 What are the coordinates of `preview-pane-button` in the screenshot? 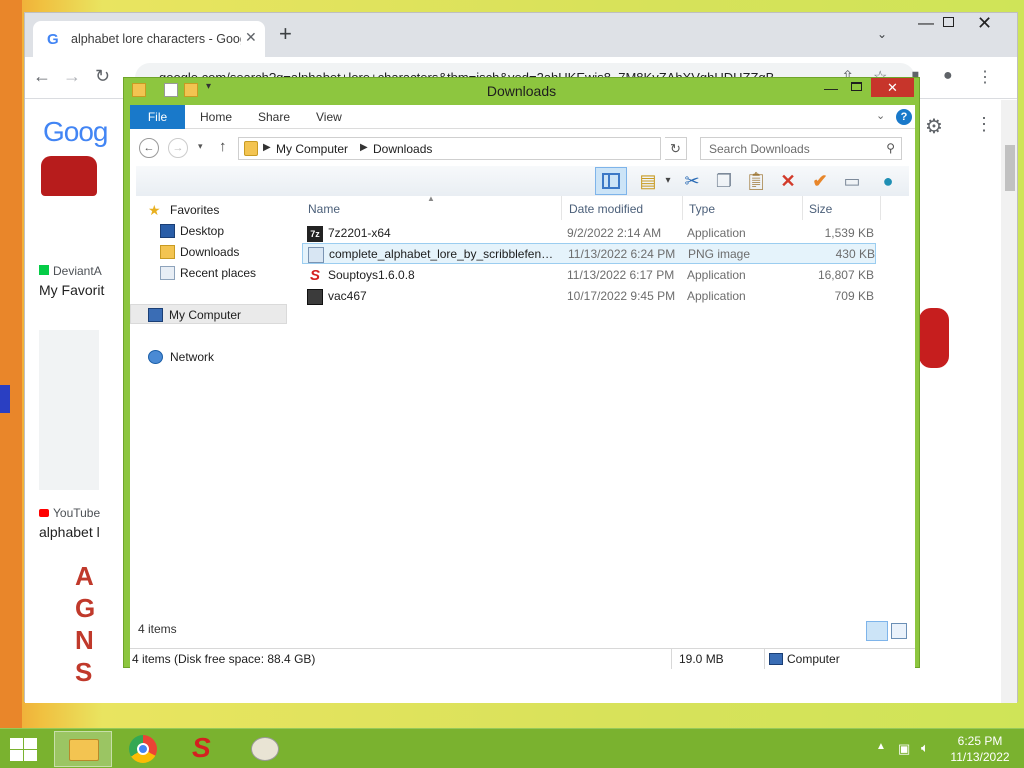 It's located at (611, 181).